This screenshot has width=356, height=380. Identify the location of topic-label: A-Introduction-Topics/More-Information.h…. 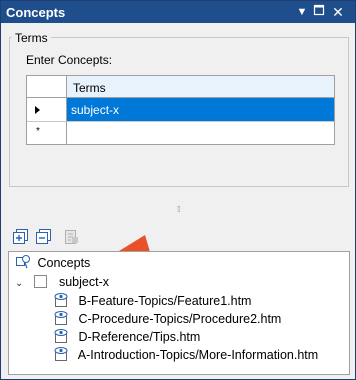
(198, 355).